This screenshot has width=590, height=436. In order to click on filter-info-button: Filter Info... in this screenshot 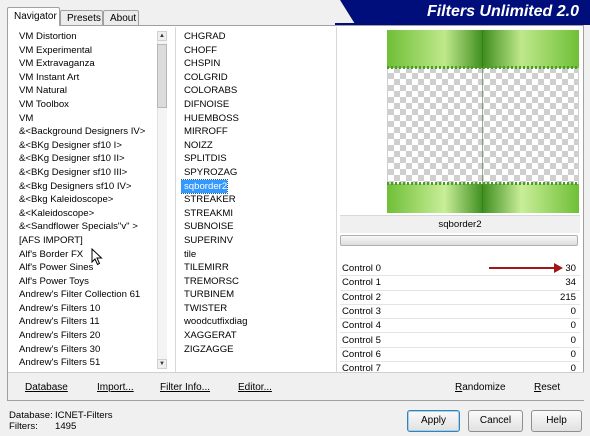, I will do `click(185, 387)`.